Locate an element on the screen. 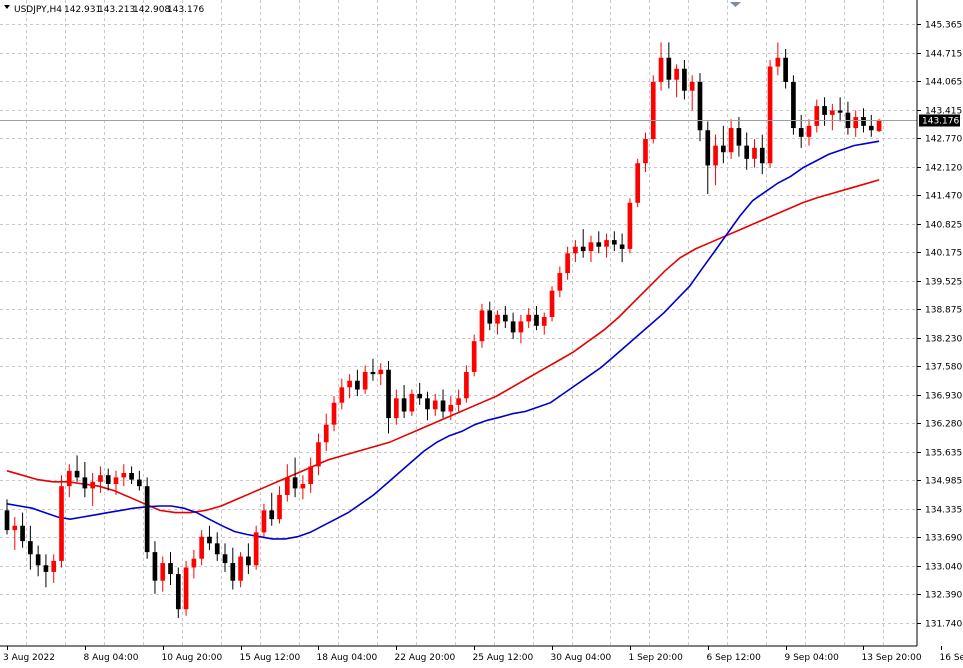 This screenshot has height=668, width=963. y-tick-label: 145.365 is located at coordinates (943, 26).